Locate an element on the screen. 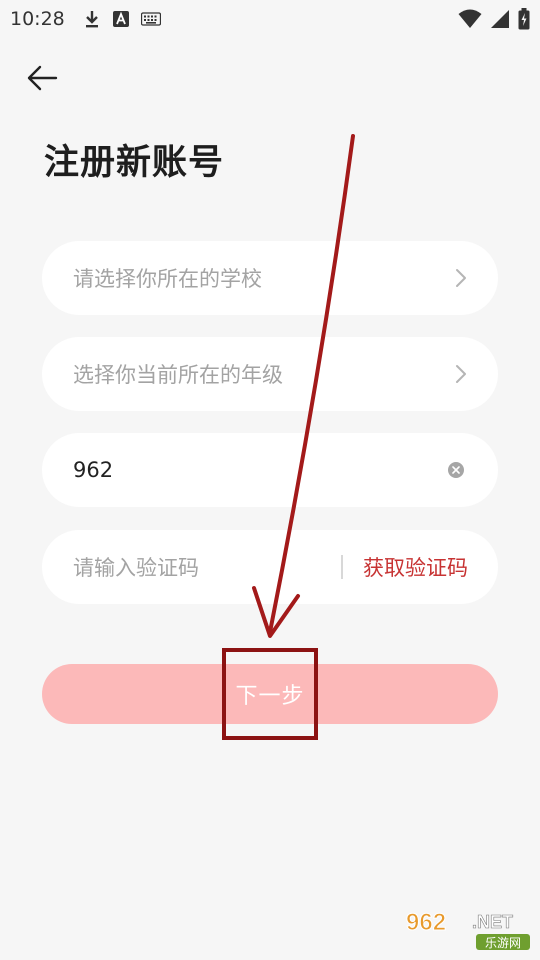  annotation-highlight-box is located at coordinates (270, 694).